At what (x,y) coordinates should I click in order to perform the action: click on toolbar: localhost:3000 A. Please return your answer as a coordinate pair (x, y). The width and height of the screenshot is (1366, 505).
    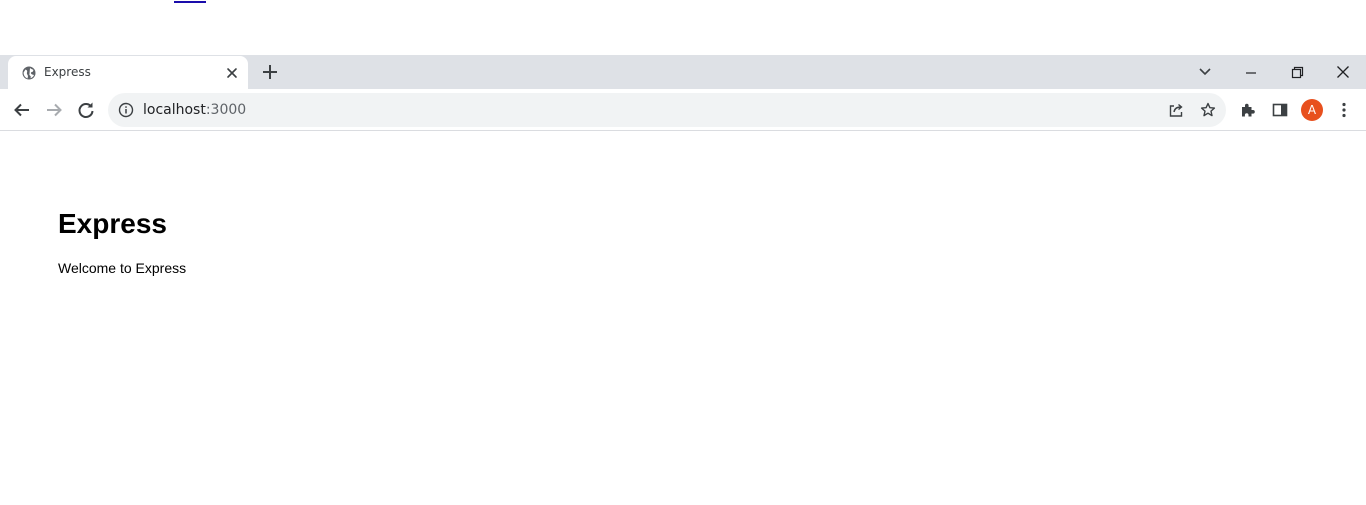
    Looking at the image, I should click on (683, 110).